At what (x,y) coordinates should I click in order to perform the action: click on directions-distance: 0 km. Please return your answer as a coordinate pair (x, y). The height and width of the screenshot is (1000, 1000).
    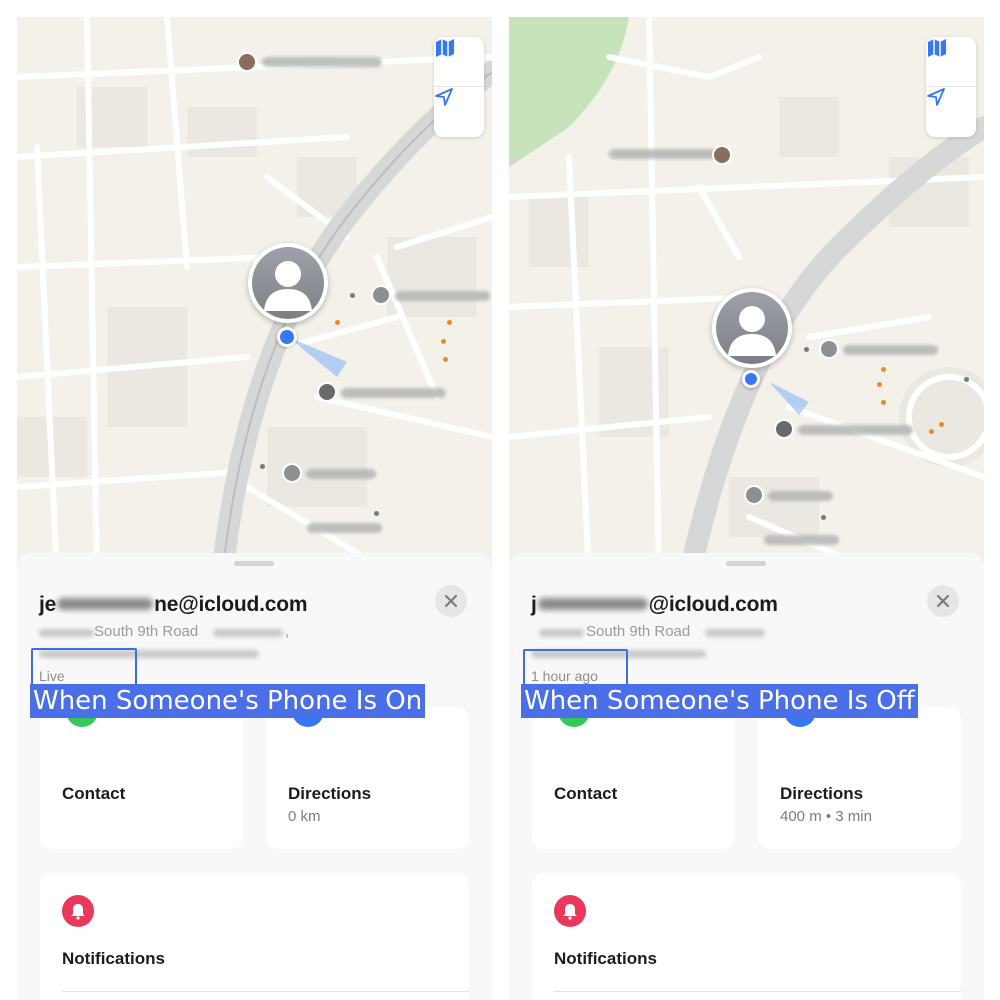
    Looking at the image, I should click on (304, 816).